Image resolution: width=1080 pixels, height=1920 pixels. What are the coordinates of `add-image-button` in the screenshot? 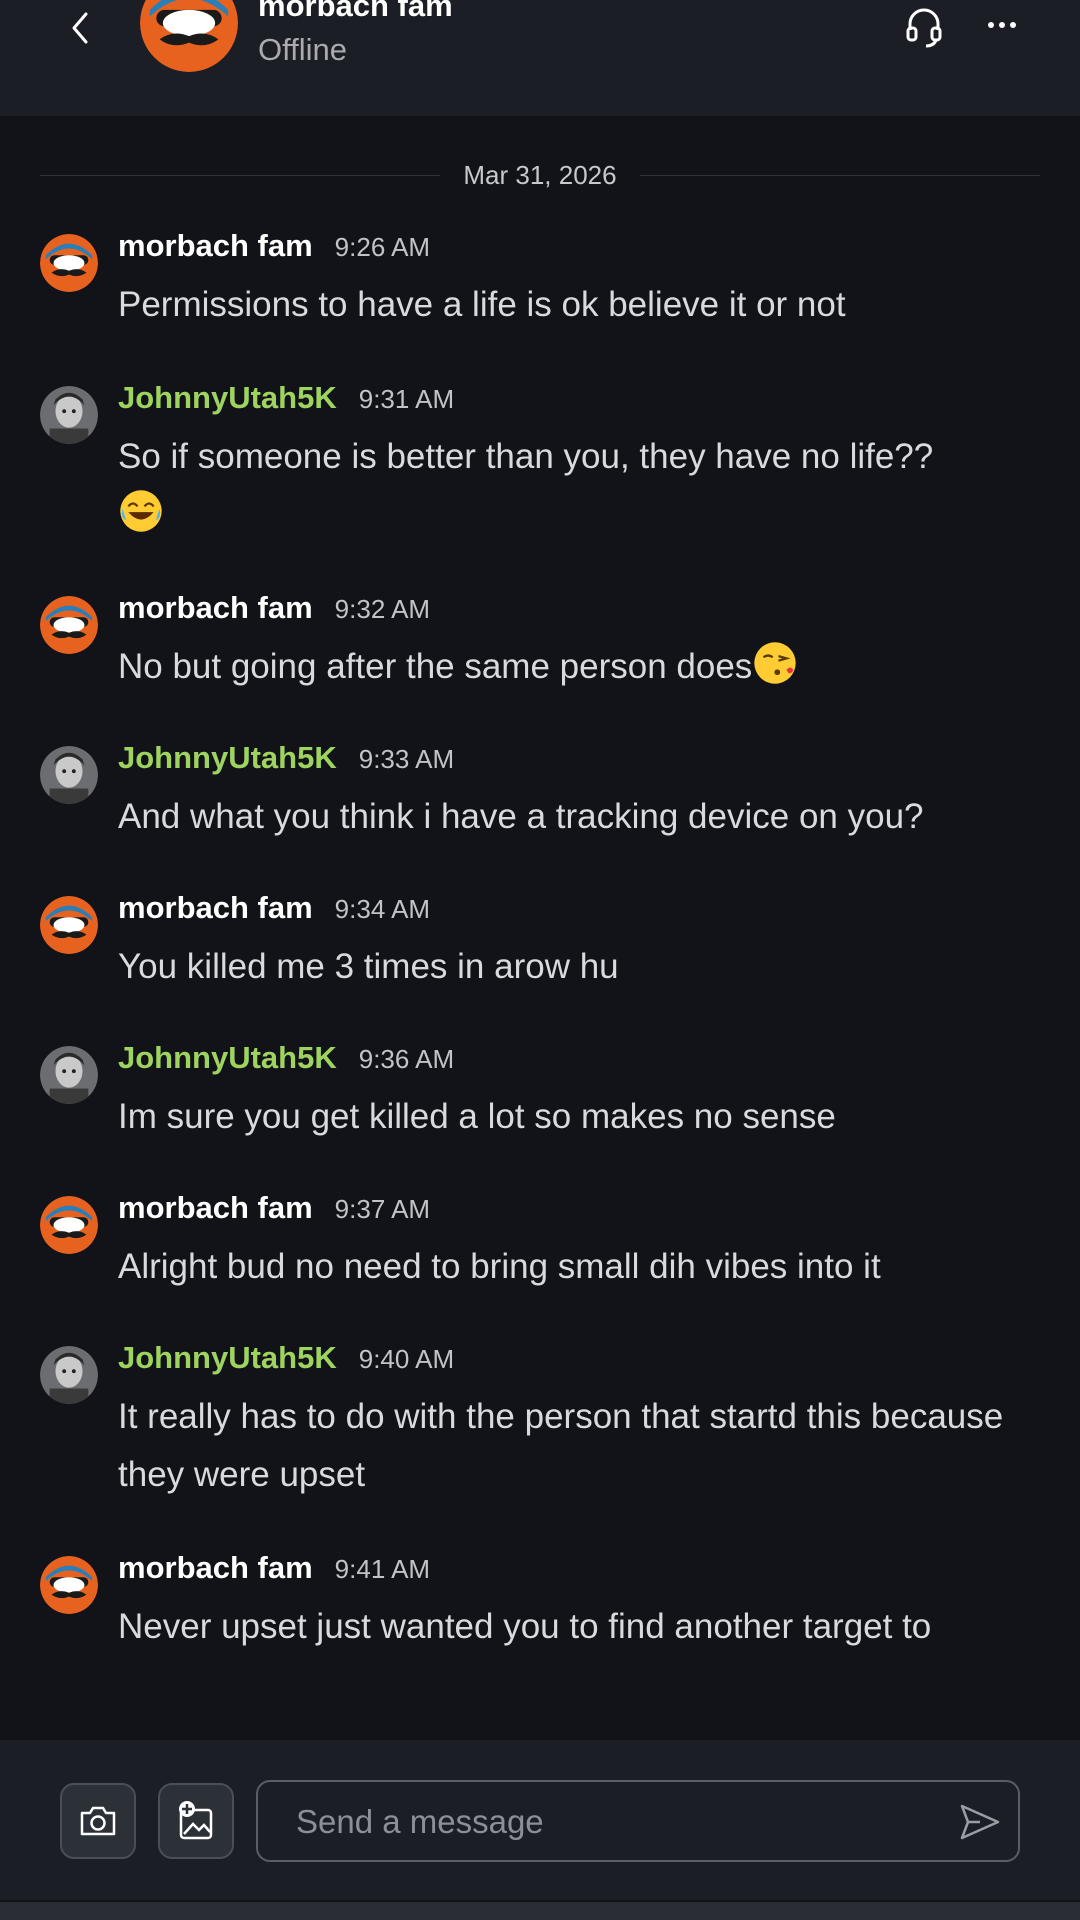 It's located at (196, 1821).